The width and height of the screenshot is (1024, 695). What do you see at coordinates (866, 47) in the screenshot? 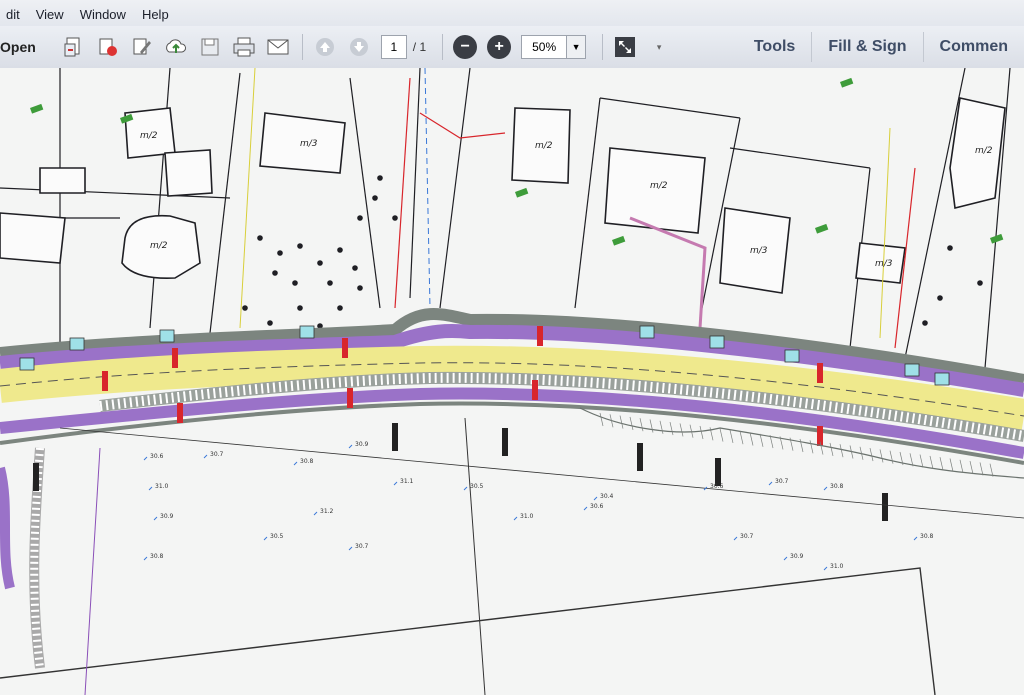
I see `fill-sign-button: Fill & Sign` at bounding box center [866, 47].